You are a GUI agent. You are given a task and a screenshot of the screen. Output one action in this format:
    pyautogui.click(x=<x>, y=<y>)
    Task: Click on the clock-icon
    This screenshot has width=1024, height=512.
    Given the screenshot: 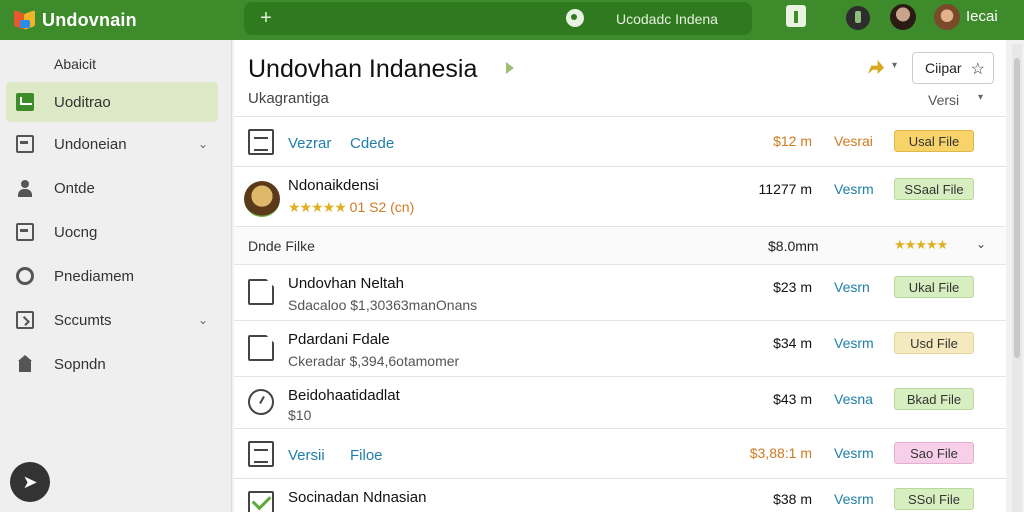 What is the action you would take?
    pyautogui.click(x=261, y=402)
    